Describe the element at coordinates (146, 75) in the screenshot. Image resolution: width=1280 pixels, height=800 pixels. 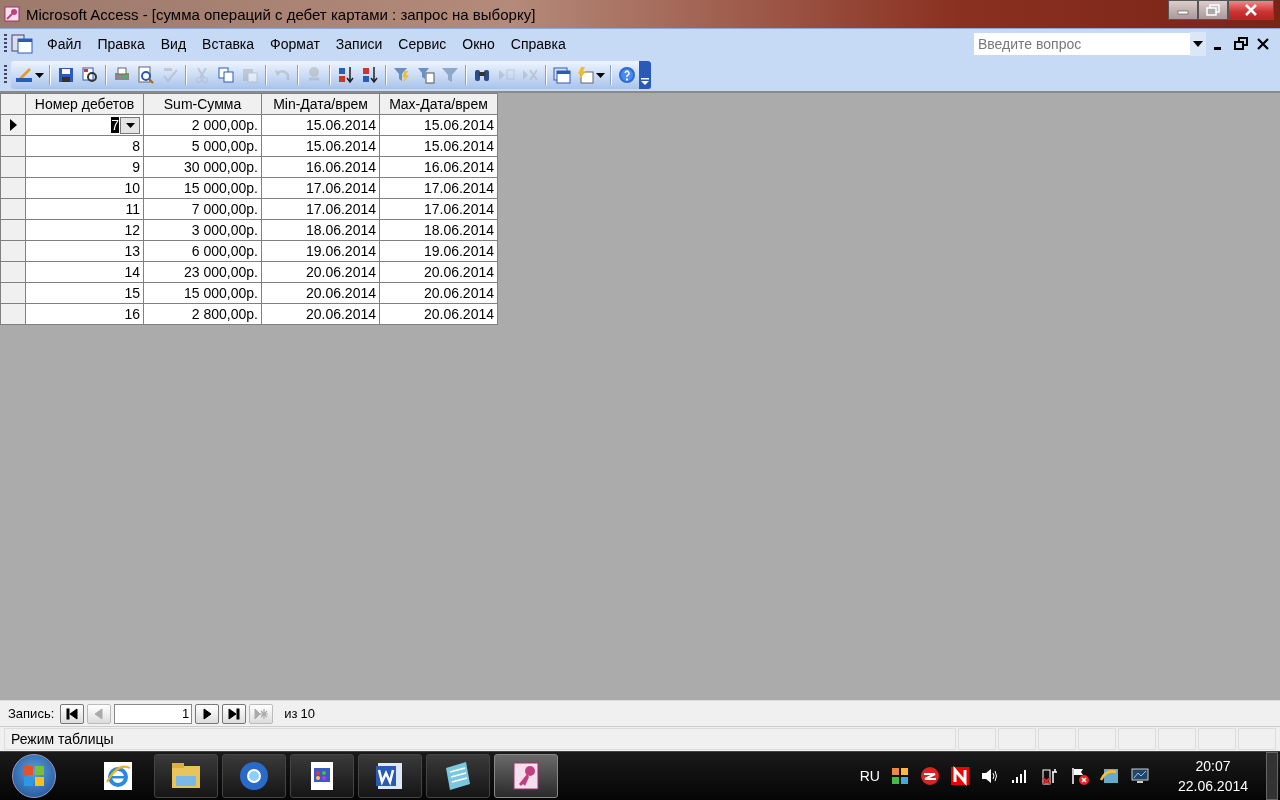
I see `print-preview-icon` at that location.